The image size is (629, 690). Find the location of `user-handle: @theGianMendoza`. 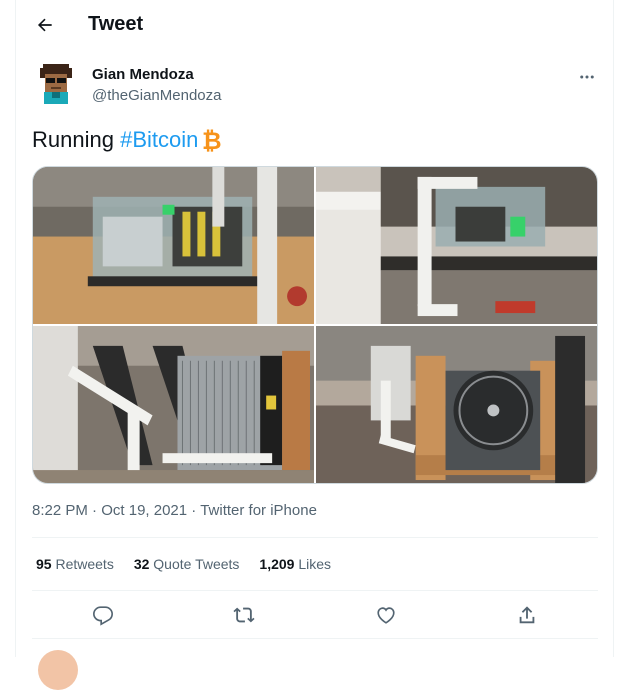

user-handle: @theGianMendoza is located at coordinates (156, 95).